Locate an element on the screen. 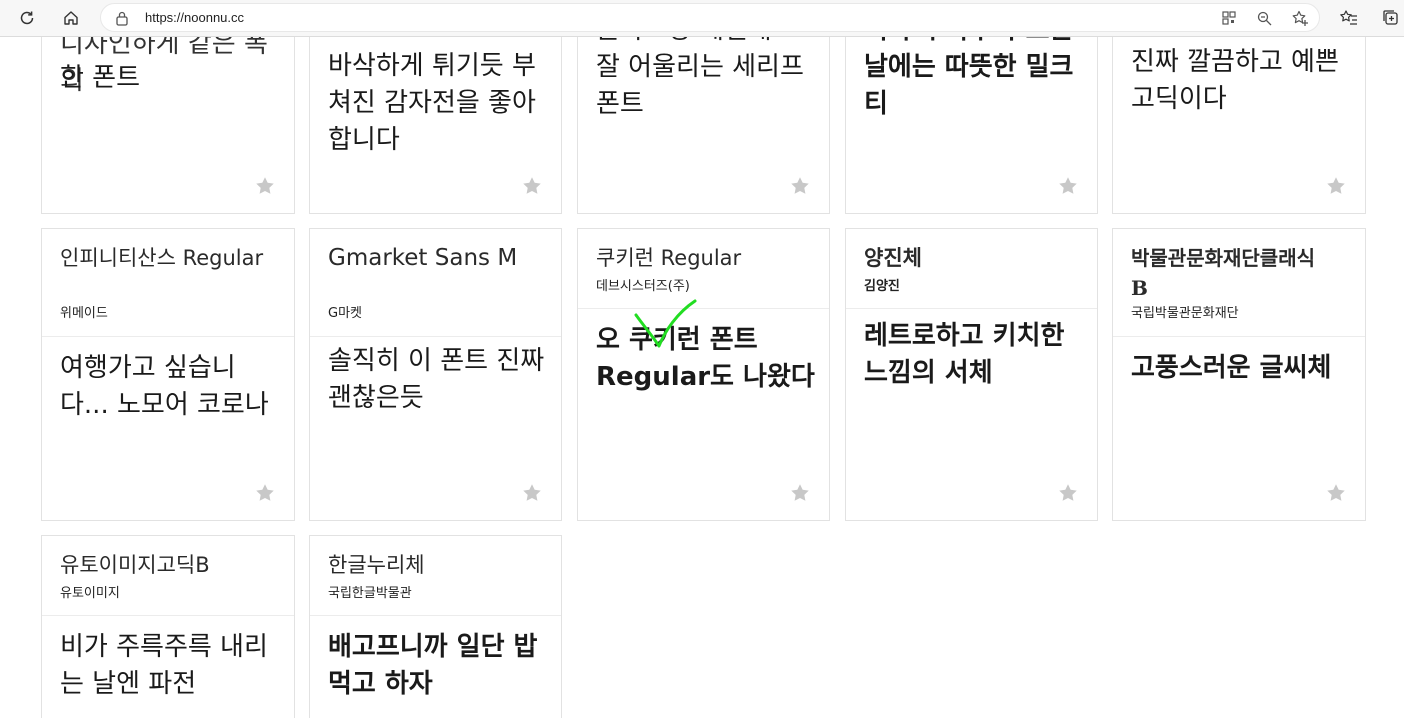  font-name: 유토이미지고딕B is located at coordinates (135, 565).